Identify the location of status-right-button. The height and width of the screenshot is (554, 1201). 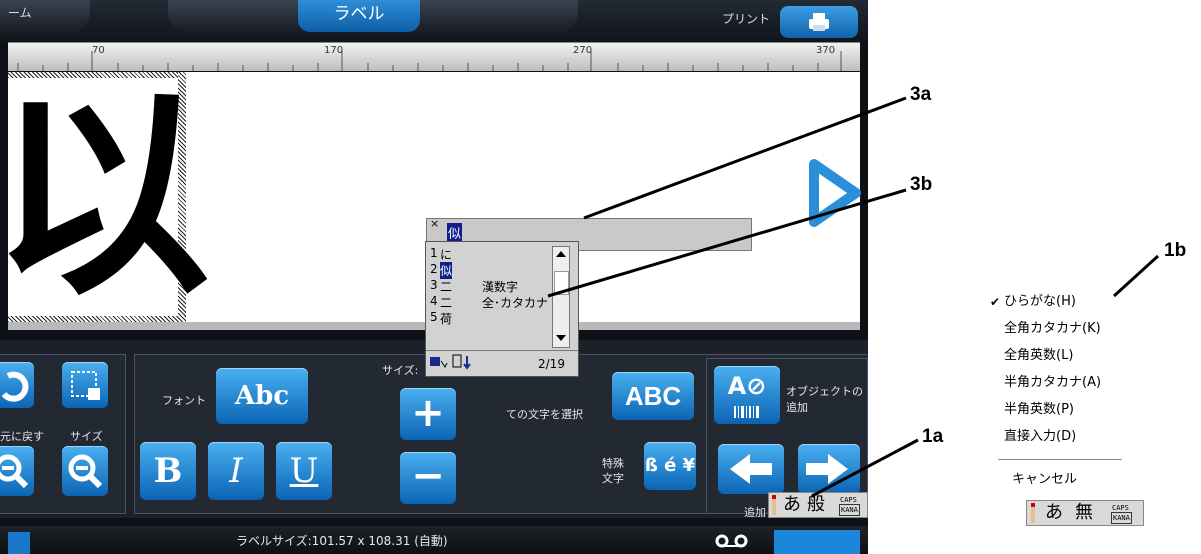
(817, 542).